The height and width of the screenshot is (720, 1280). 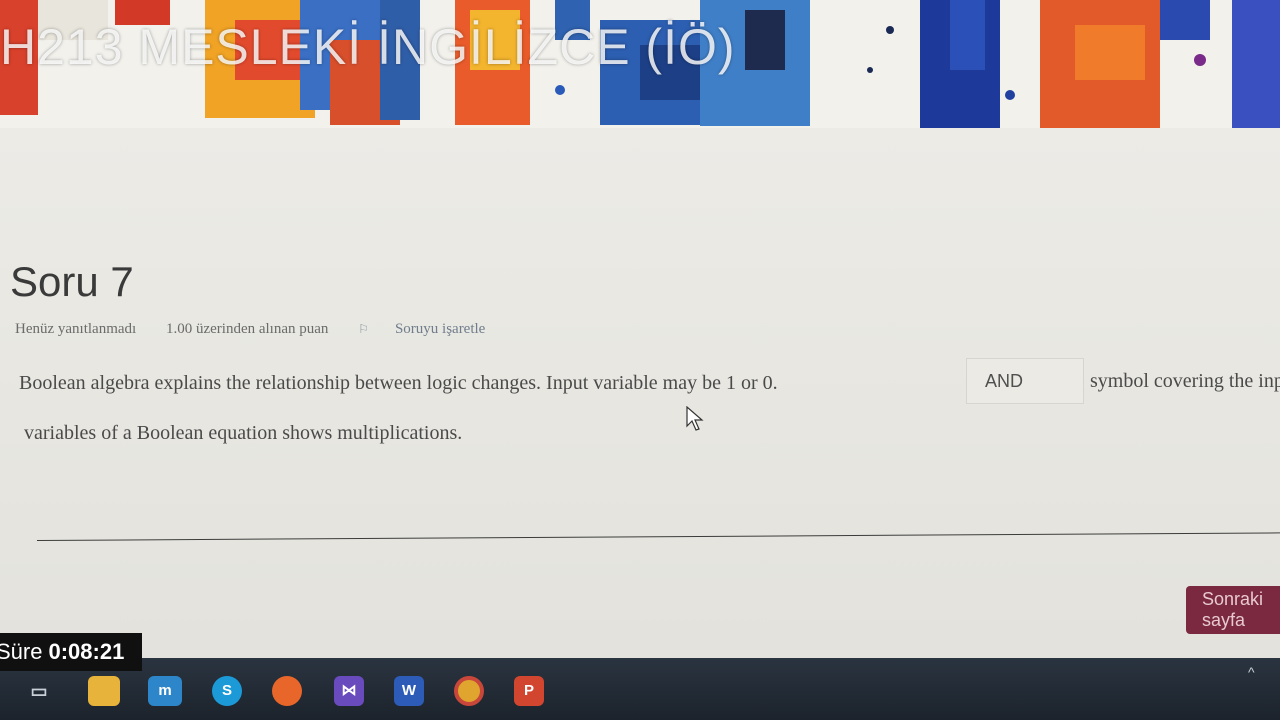 What do you see at coordinates (349, 691) in the screenshot?
I see `visual-studio-icon: ⋈` at bounding box center [349, 691].